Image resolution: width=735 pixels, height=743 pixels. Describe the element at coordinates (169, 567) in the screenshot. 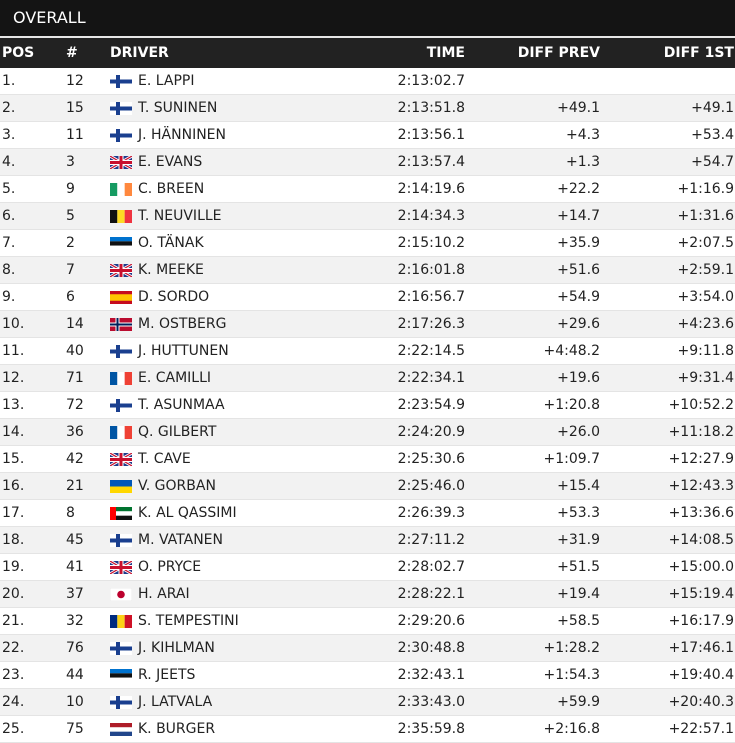

I see `row-driver-name: O. PRYCE` at that location.